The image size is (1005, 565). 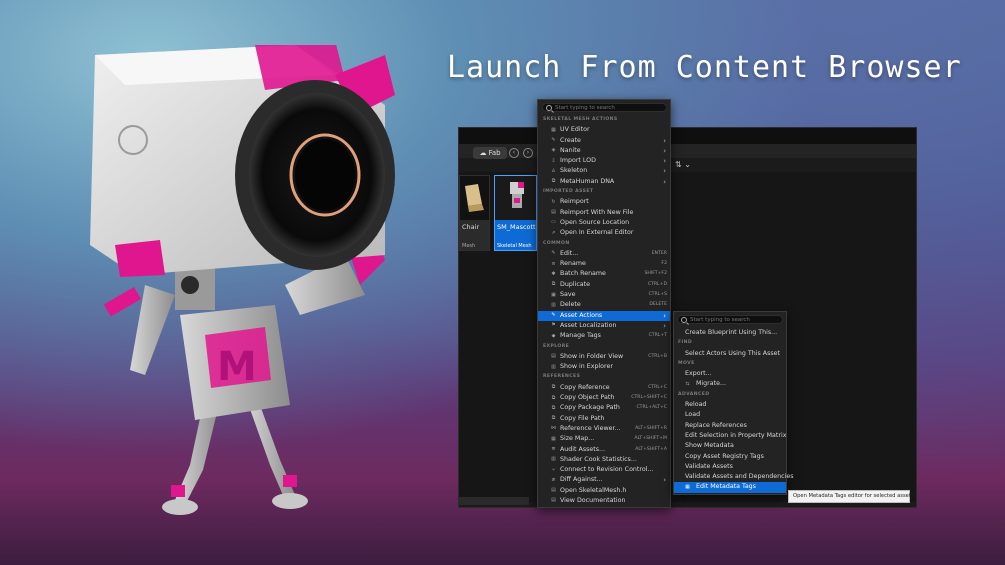 I want to click on menu-item-load: Load, so click(x=730, y=415).